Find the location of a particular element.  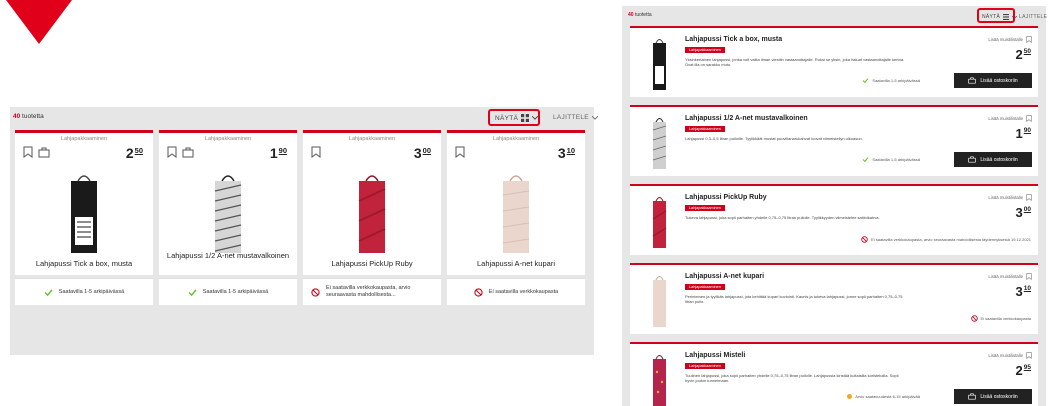

pointer-arrow-icon is located at coordinates (39, 22).